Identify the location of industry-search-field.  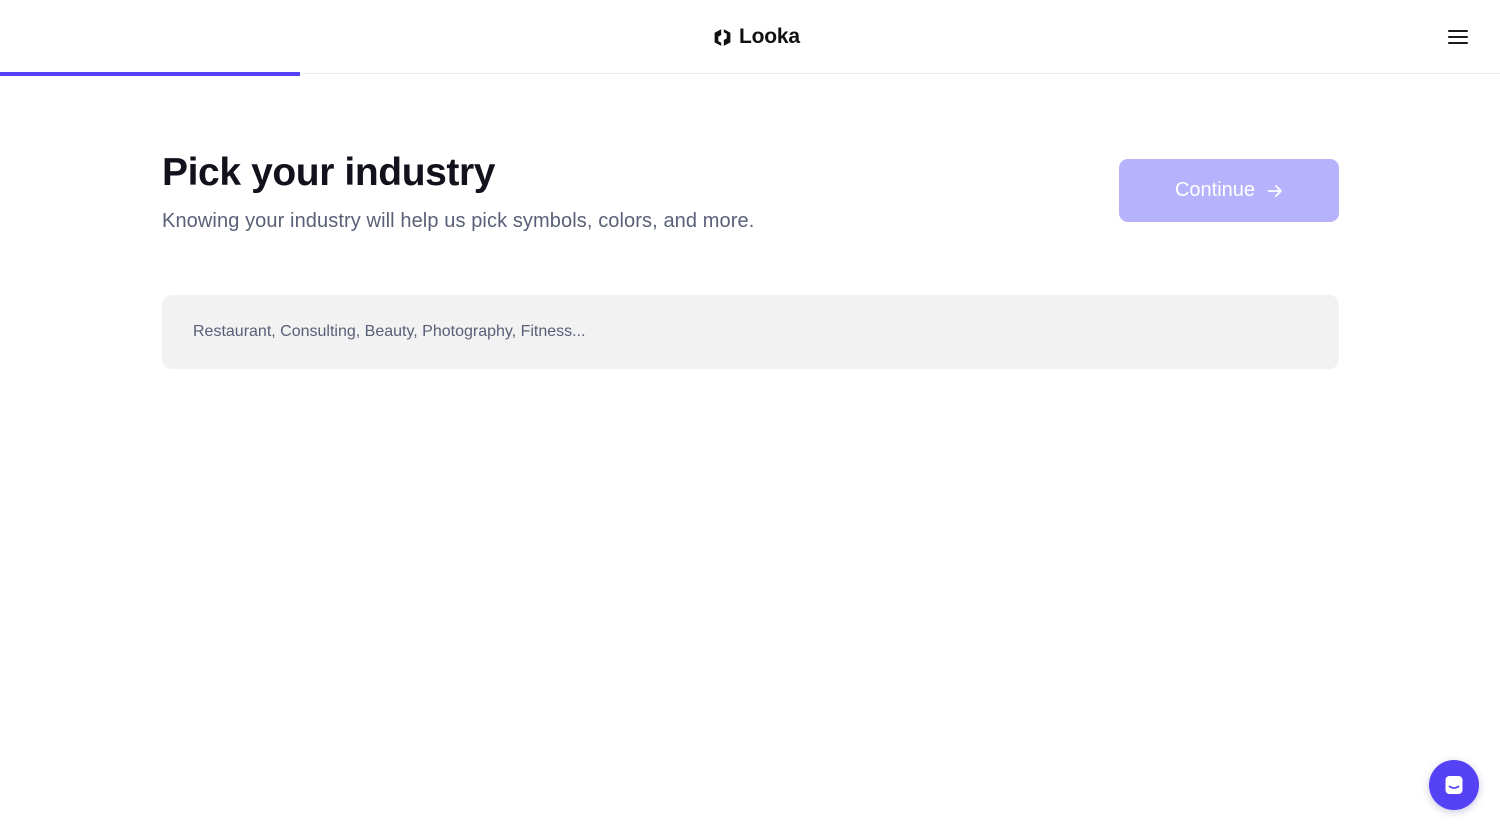
(750, 332).